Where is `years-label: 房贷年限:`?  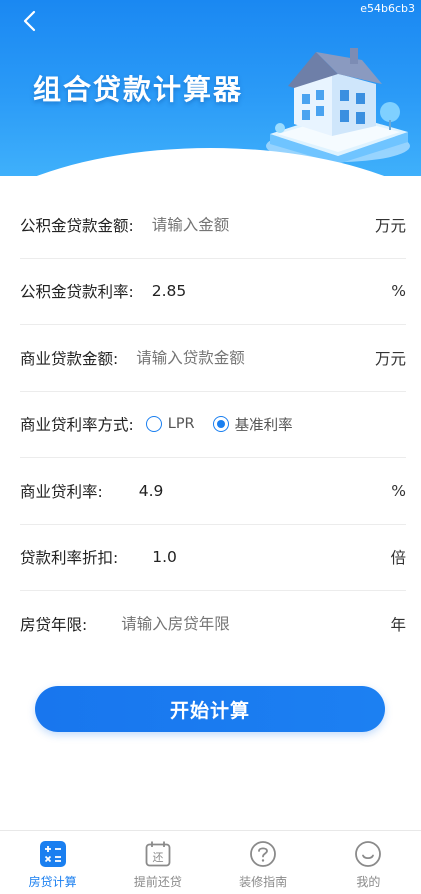 years-label: 房贷年限: is located at coordinates (54, 625).